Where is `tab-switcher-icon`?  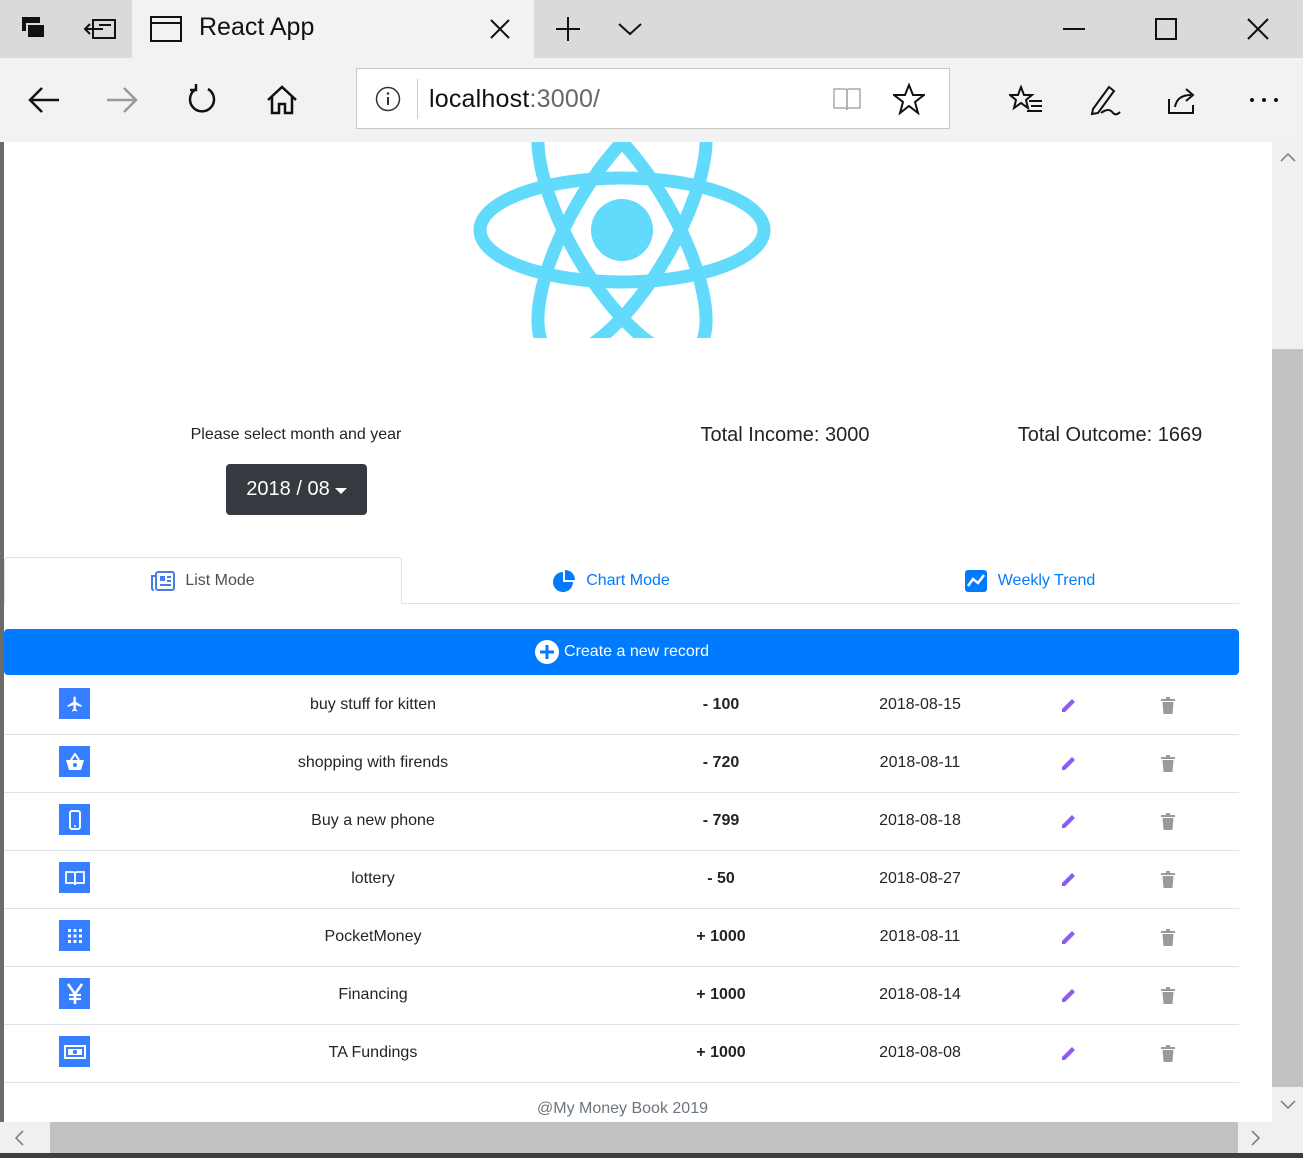 tab-switcher-icon is located at coordinates (34, 29).